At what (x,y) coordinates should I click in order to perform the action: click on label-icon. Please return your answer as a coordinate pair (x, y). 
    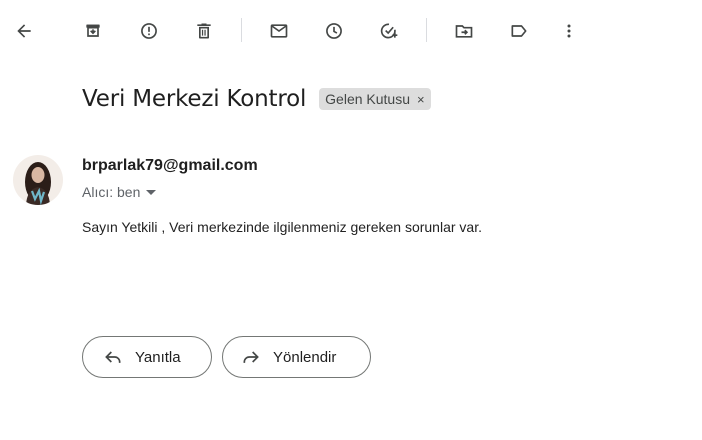
    Looking at the image, I should click on (519, 31).